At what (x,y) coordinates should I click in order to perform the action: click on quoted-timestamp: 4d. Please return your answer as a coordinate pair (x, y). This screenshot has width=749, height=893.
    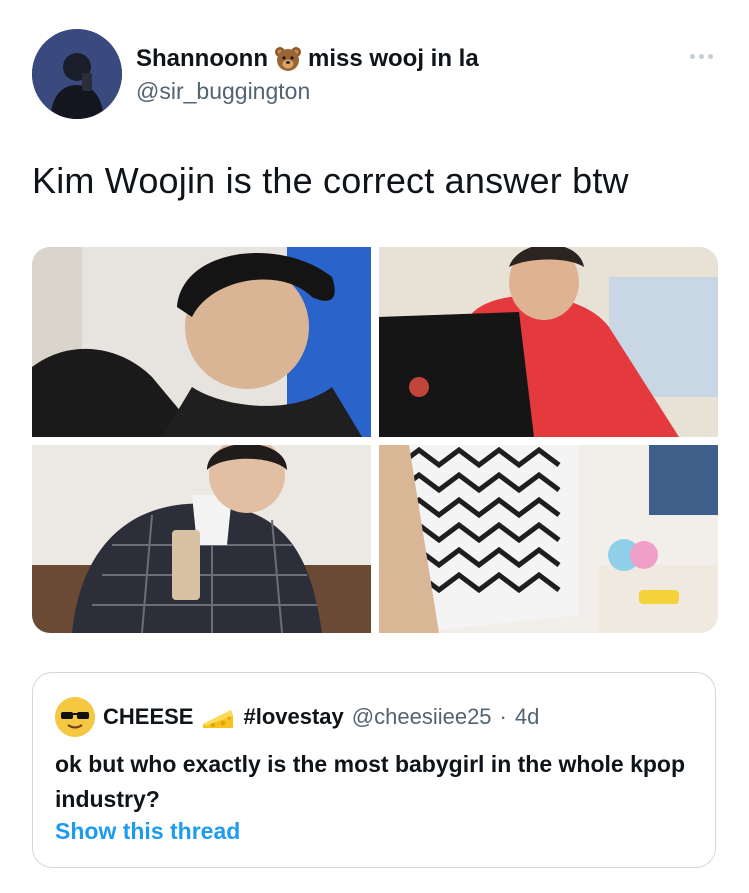
    Looking at the image, I should click on (527, 716).